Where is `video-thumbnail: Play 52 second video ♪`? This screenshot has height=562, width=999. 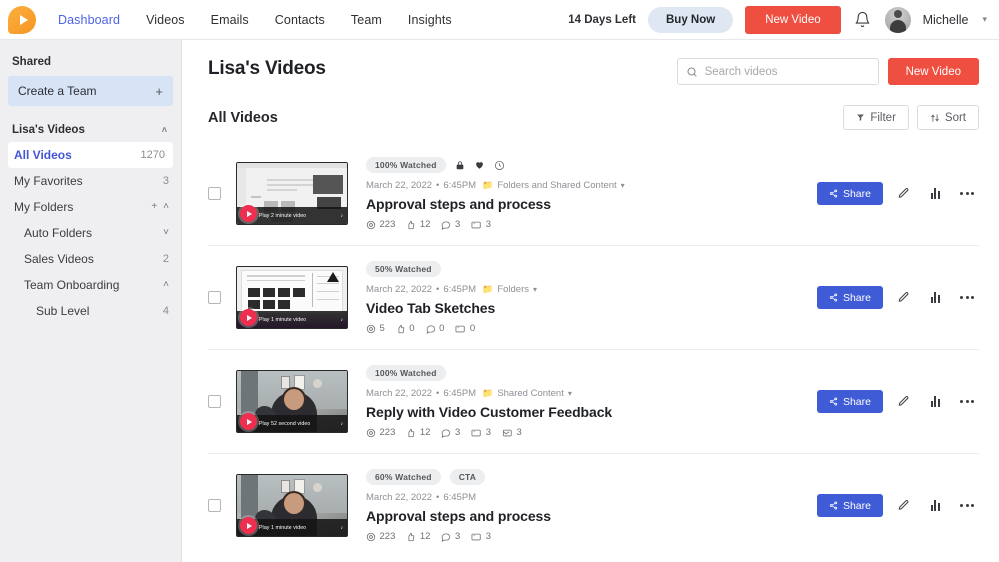 video-thumbnail: Play 52 second video ♪ is located at coordinates (292, 401).